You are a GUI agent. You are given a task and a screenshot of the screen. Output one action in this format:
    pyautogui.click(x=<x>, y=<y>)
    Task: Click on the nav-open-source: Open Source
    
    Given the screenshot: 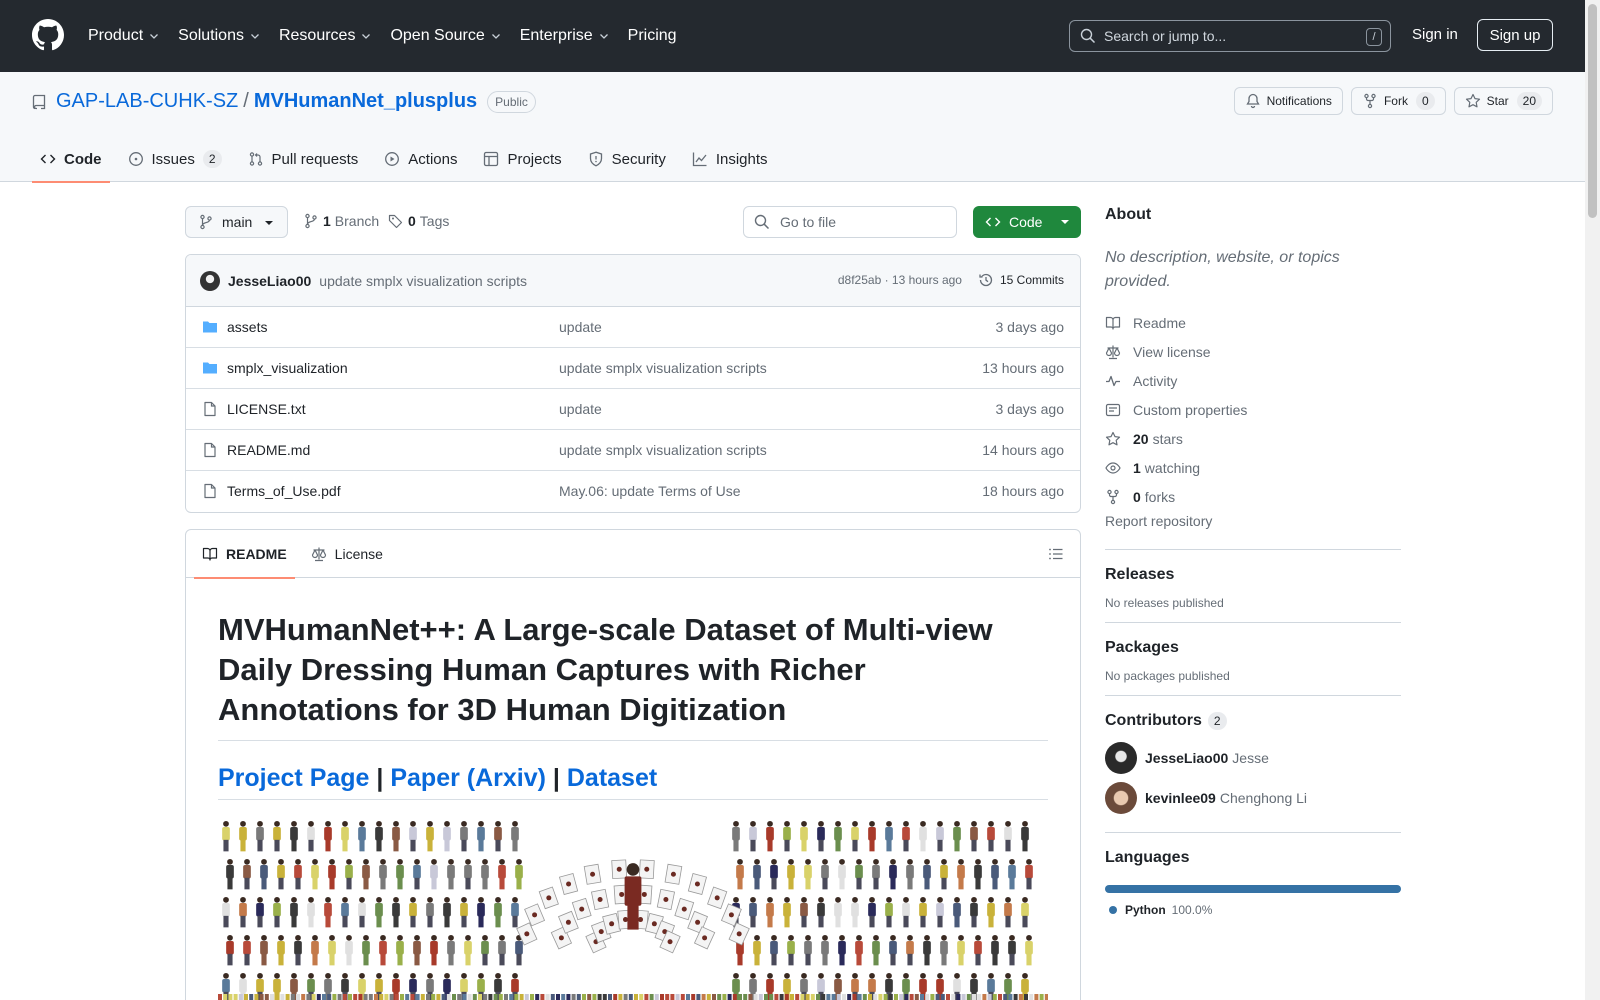 What is the action you would take?
    pyautogui.click(x=445, y=36)
    